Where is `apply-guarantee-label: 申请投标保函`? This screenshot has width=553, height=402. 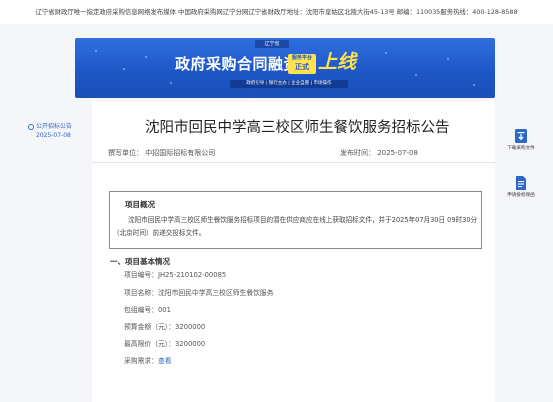 apply-guarantee-label: 申请投标保函 is located at coordinates (521, 195).